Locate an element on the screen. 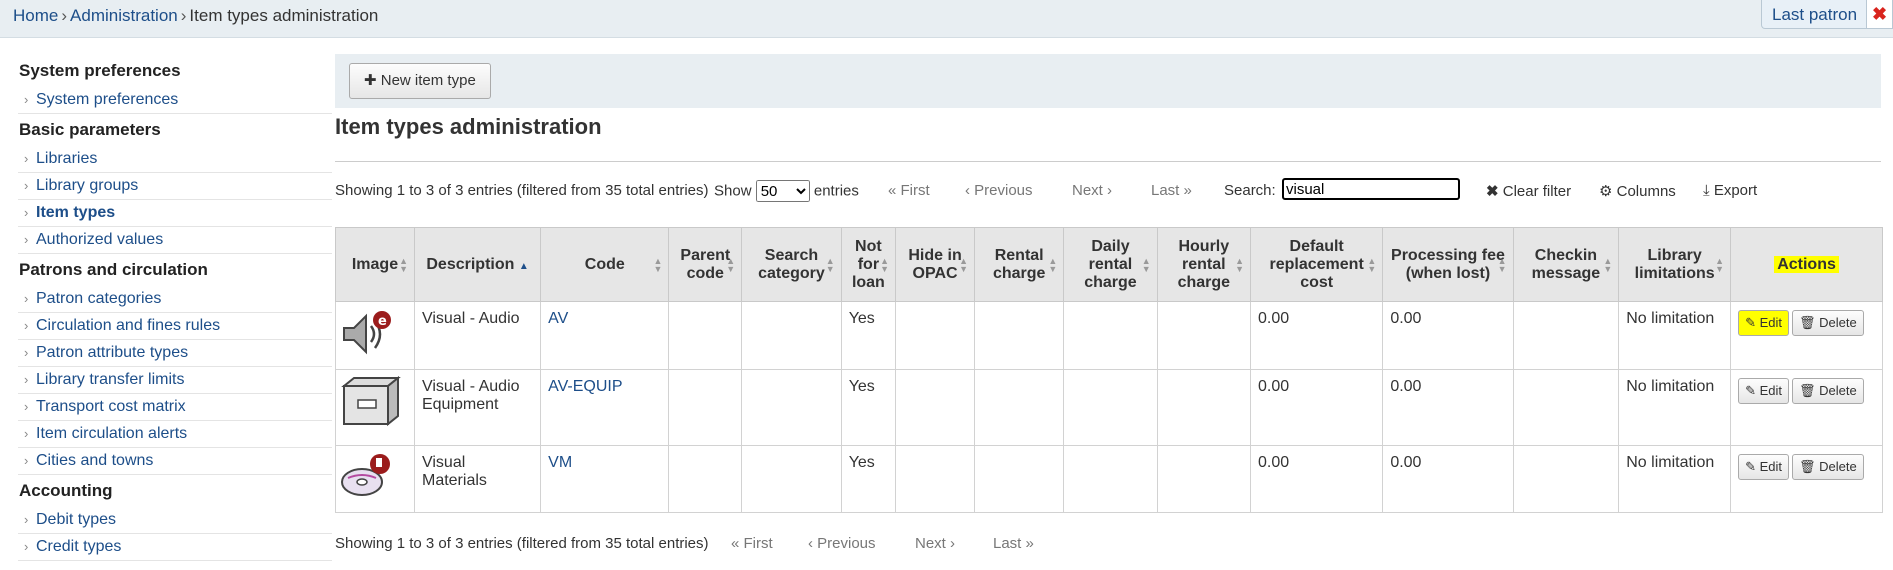 The image size is (1893, 570). sidebar-item-label: Cities and towns is located at coordinates (94, 460).